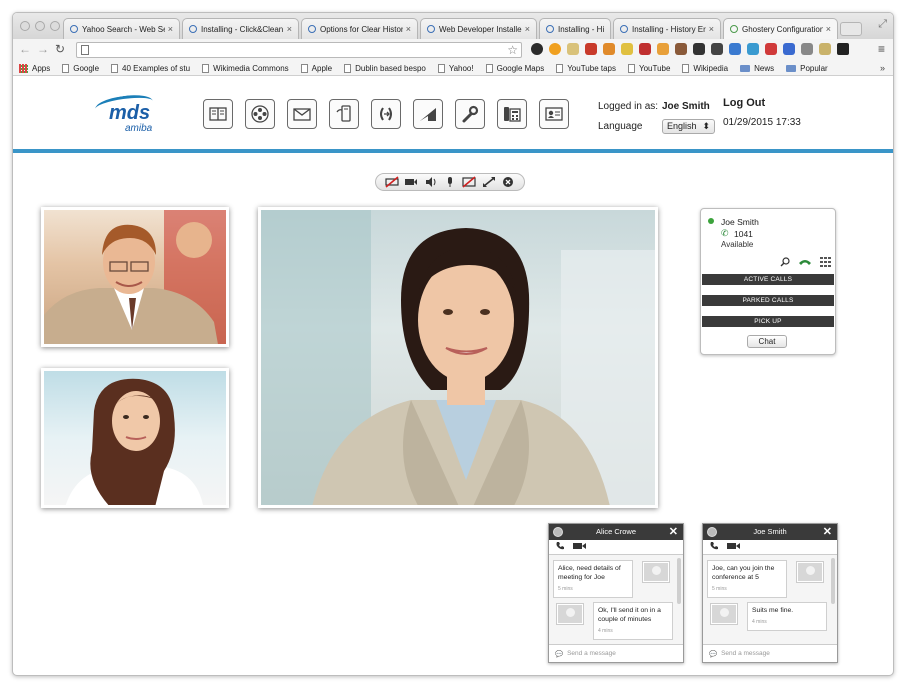 This screenshot has width=908, height=693. Describe the element at coordinates (469, 182) in the screenshot. I see `screen-share-off-icon` at that location.